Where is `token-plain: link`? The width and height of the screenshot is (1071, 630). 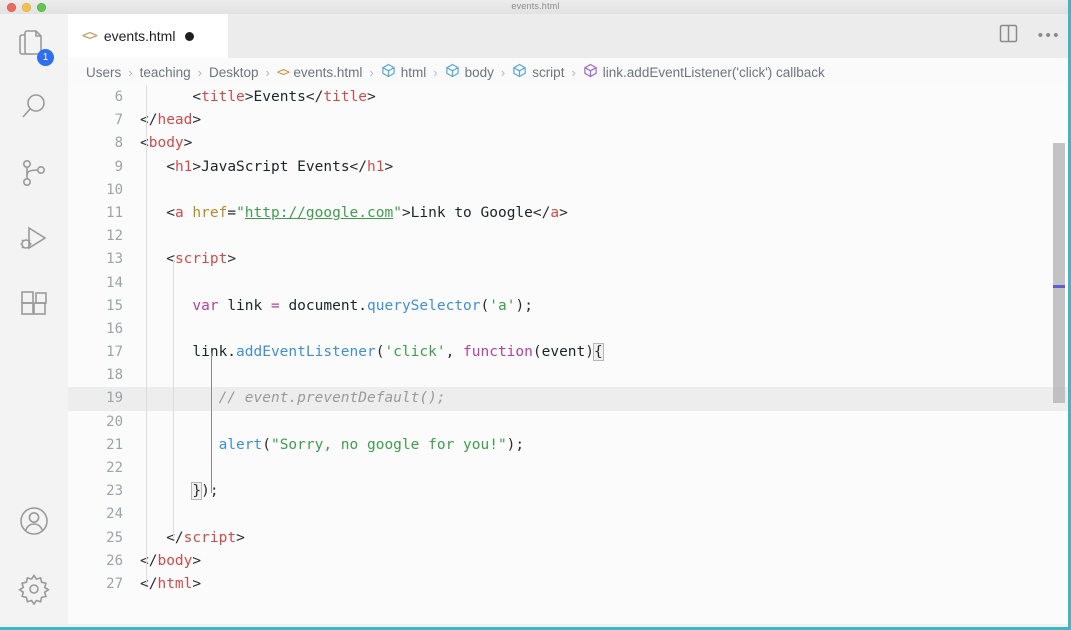 token-plain: link is located at coordinates (244, 305).